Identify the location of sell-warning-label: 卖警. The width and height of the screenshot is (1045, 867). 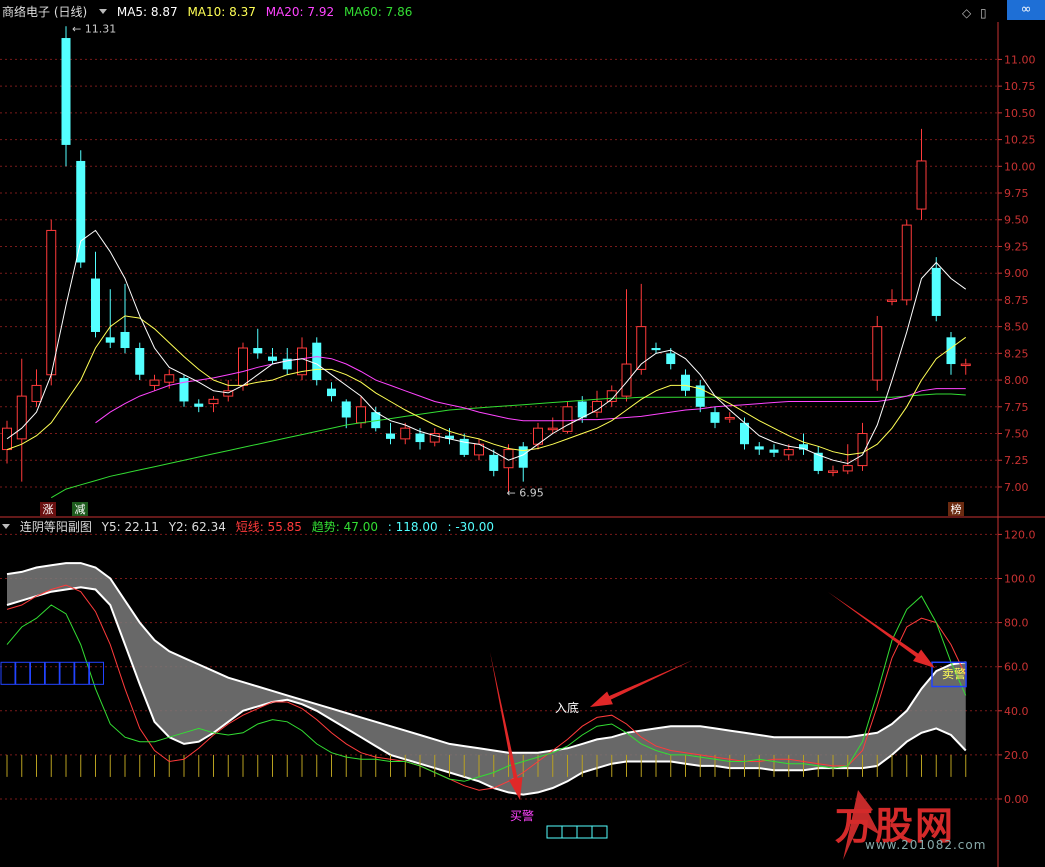
(954, 673).